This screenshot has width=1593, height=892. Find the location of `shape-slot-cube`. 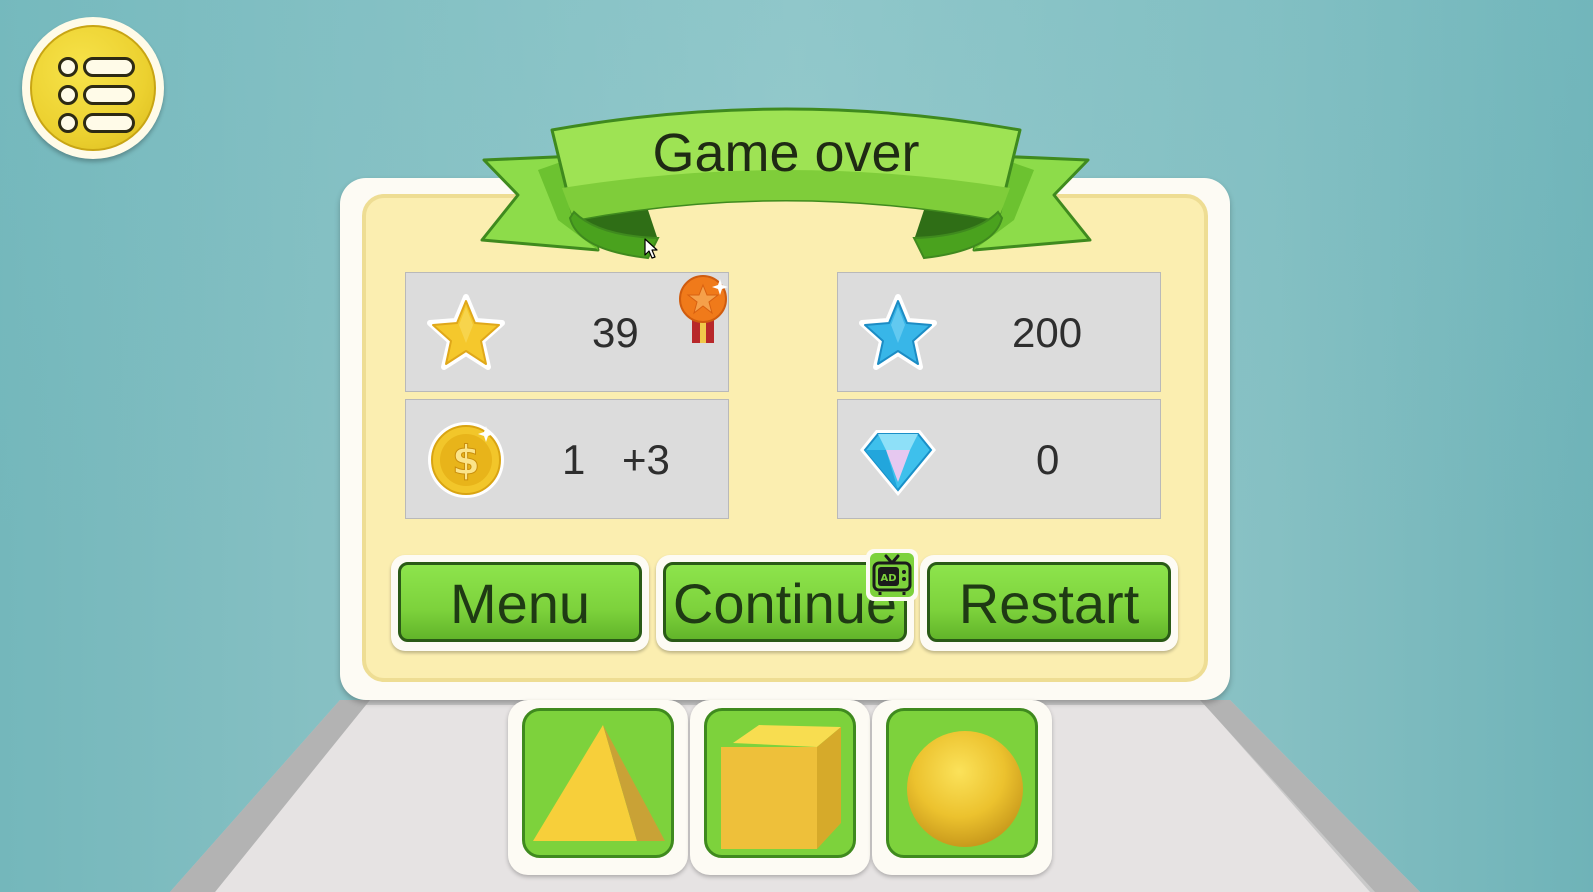

shape-slot-cube is located at coordinates (780, 787).